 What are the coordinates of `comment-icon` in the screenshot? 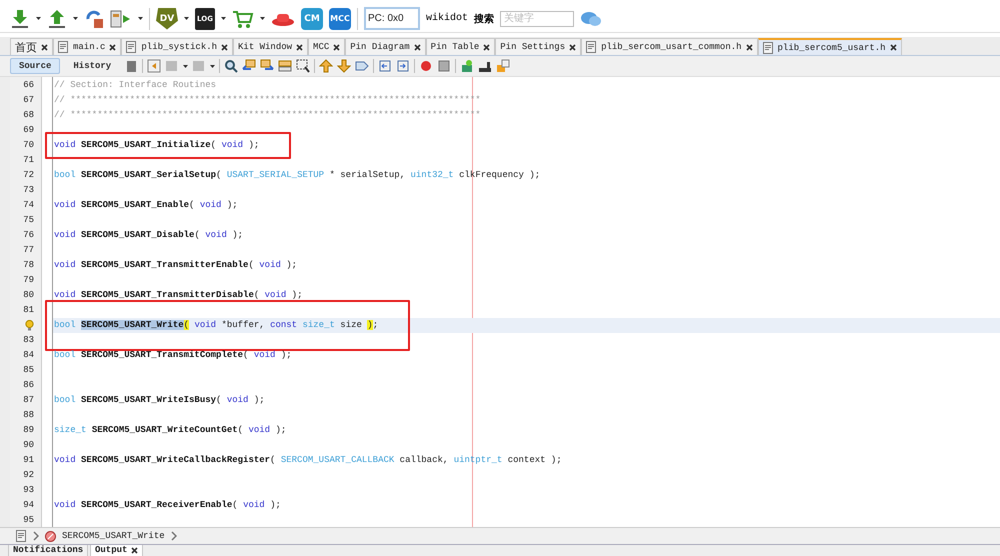 It's located at (485, 66).